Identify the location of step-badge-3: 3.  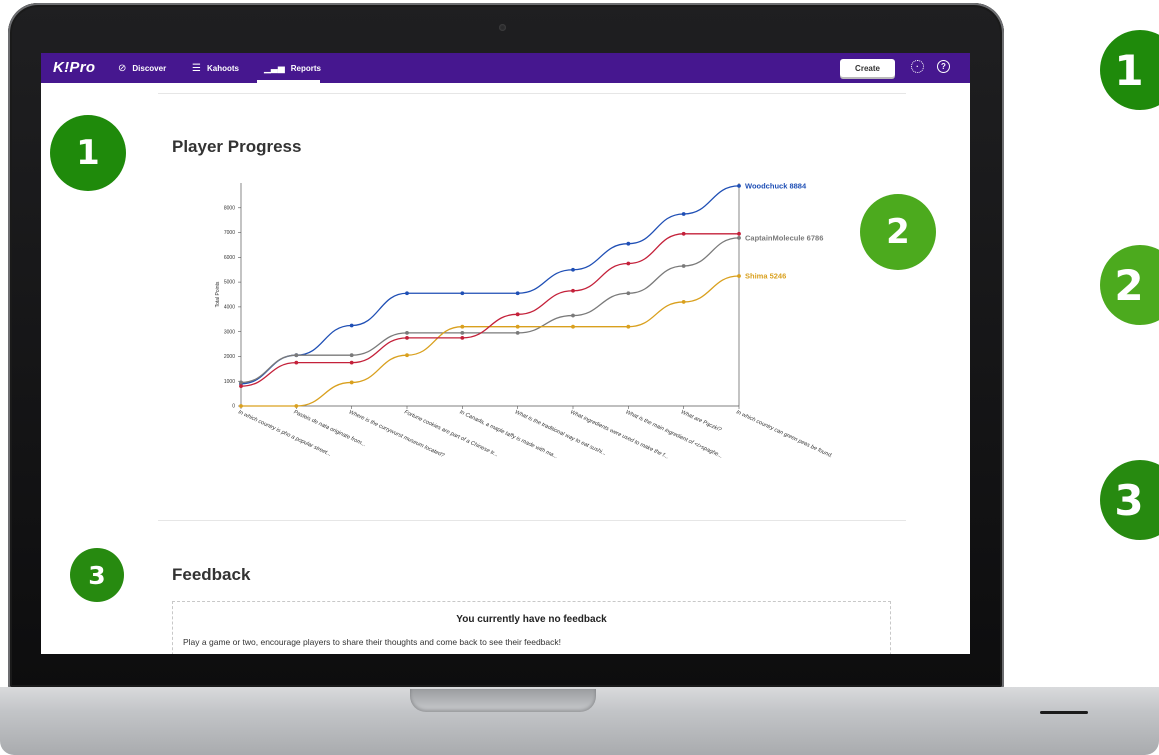
(97, 575).